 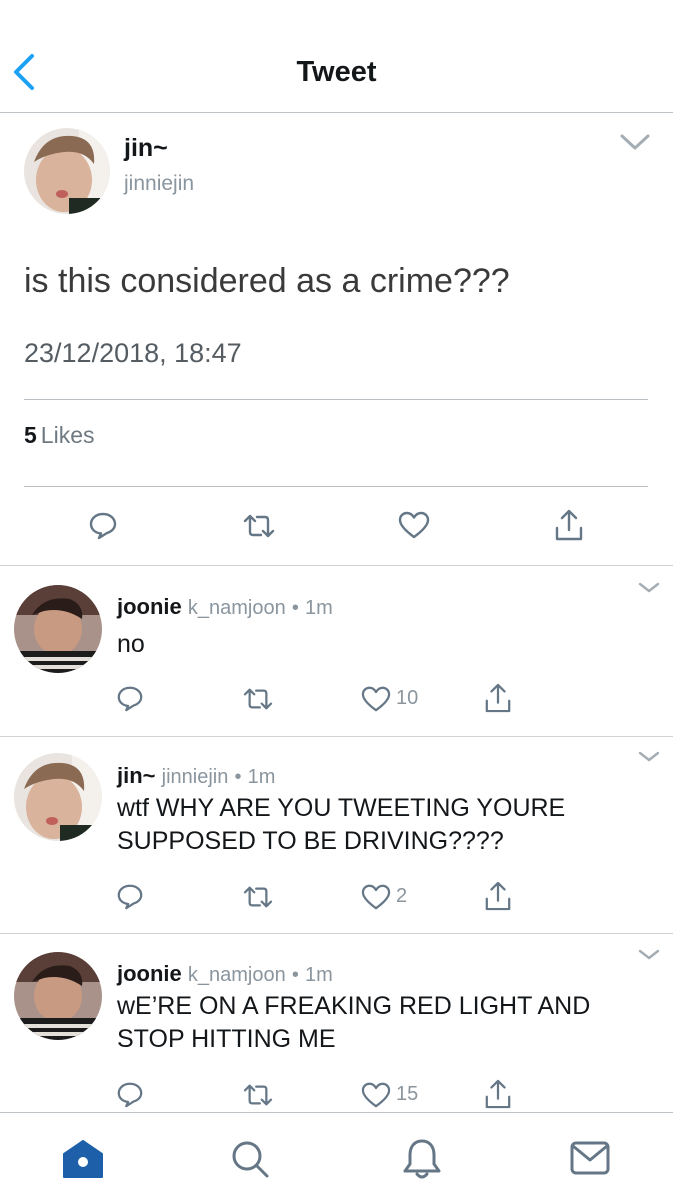 I want to click on likes-summary: 5 Likes, so click(x=59, y=435).